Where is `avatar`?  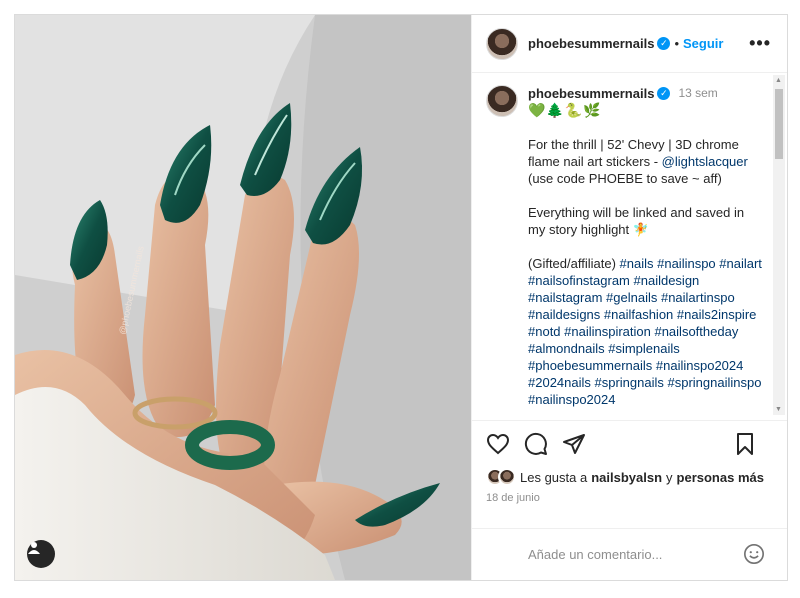
avatar is located at coordinates (502, 43).